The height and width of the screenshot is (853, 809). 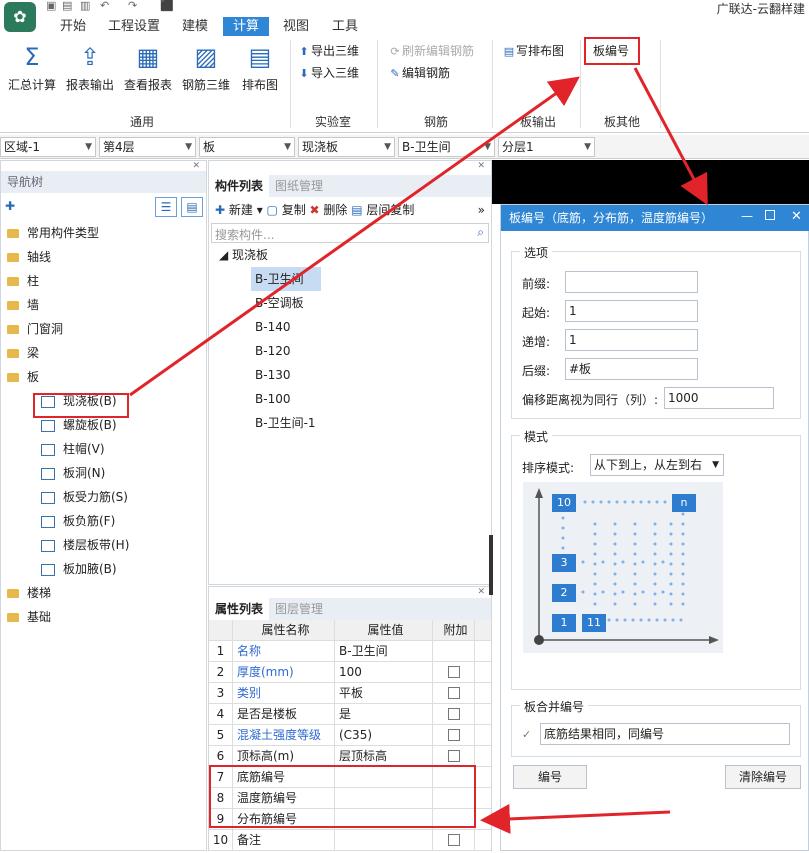 What do you see at coordinates (103, 305) in the screenshot?
I see `nav-item: 墙` at bounding box center [103, 305].